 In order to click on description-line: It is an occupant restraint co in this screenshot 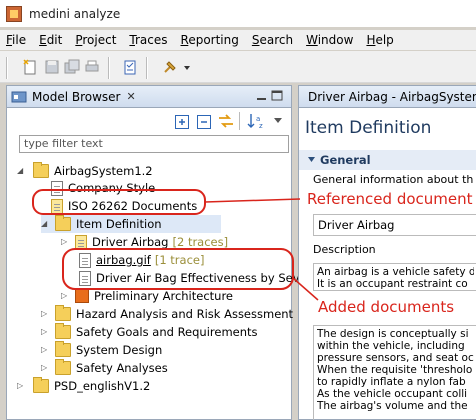, I will do `click(392, 284)`.